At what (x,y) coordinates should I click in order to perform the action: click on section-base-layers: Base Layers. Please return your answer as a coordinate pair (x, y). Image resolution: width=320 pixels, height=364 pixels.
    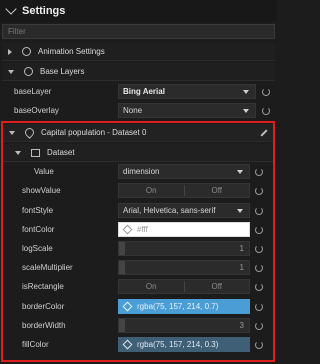
    Looking at the image, I should click on (138, 72).